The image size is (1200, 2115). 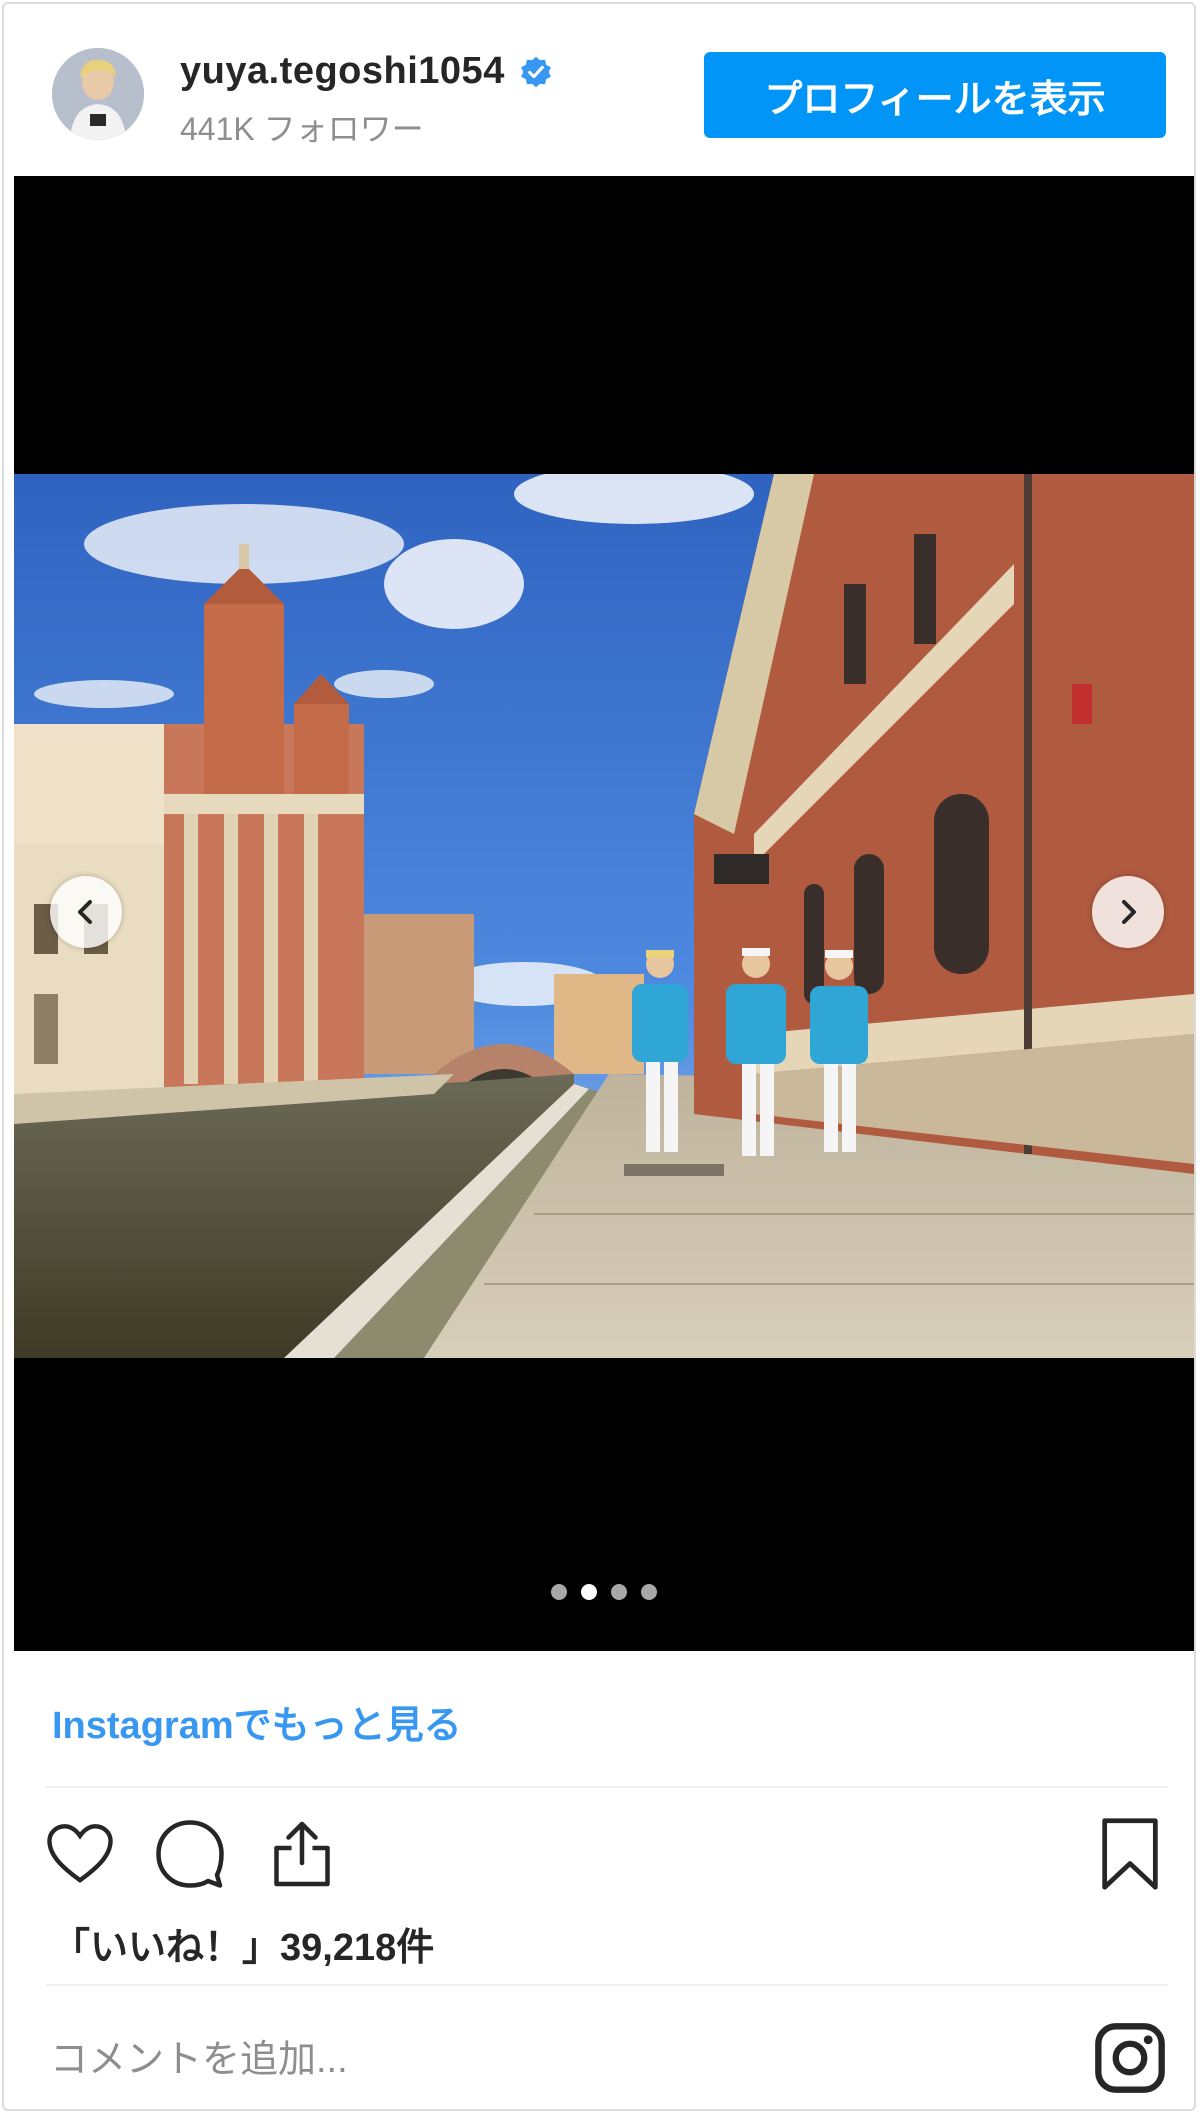 I want to click on next-slide-button, so click(x=1128, y=912).